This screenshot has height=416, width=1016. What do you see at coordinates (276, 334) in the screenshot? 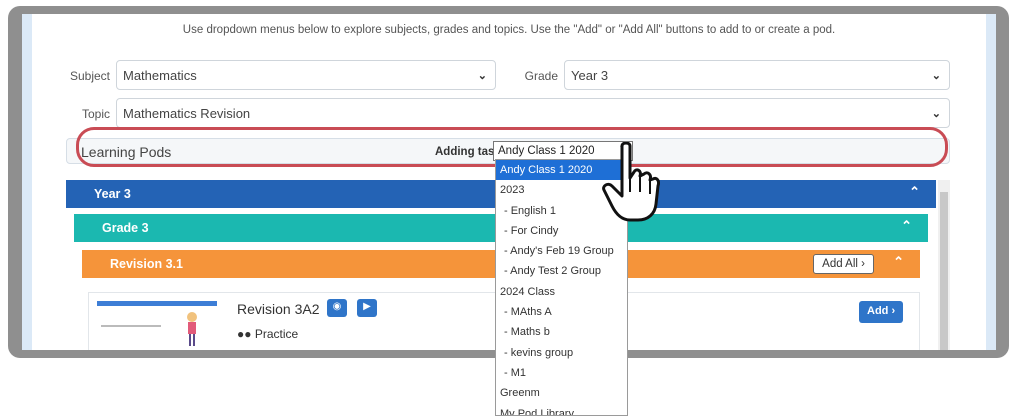
I see `task-type-label: Practice` at bounding box center [276, 334].